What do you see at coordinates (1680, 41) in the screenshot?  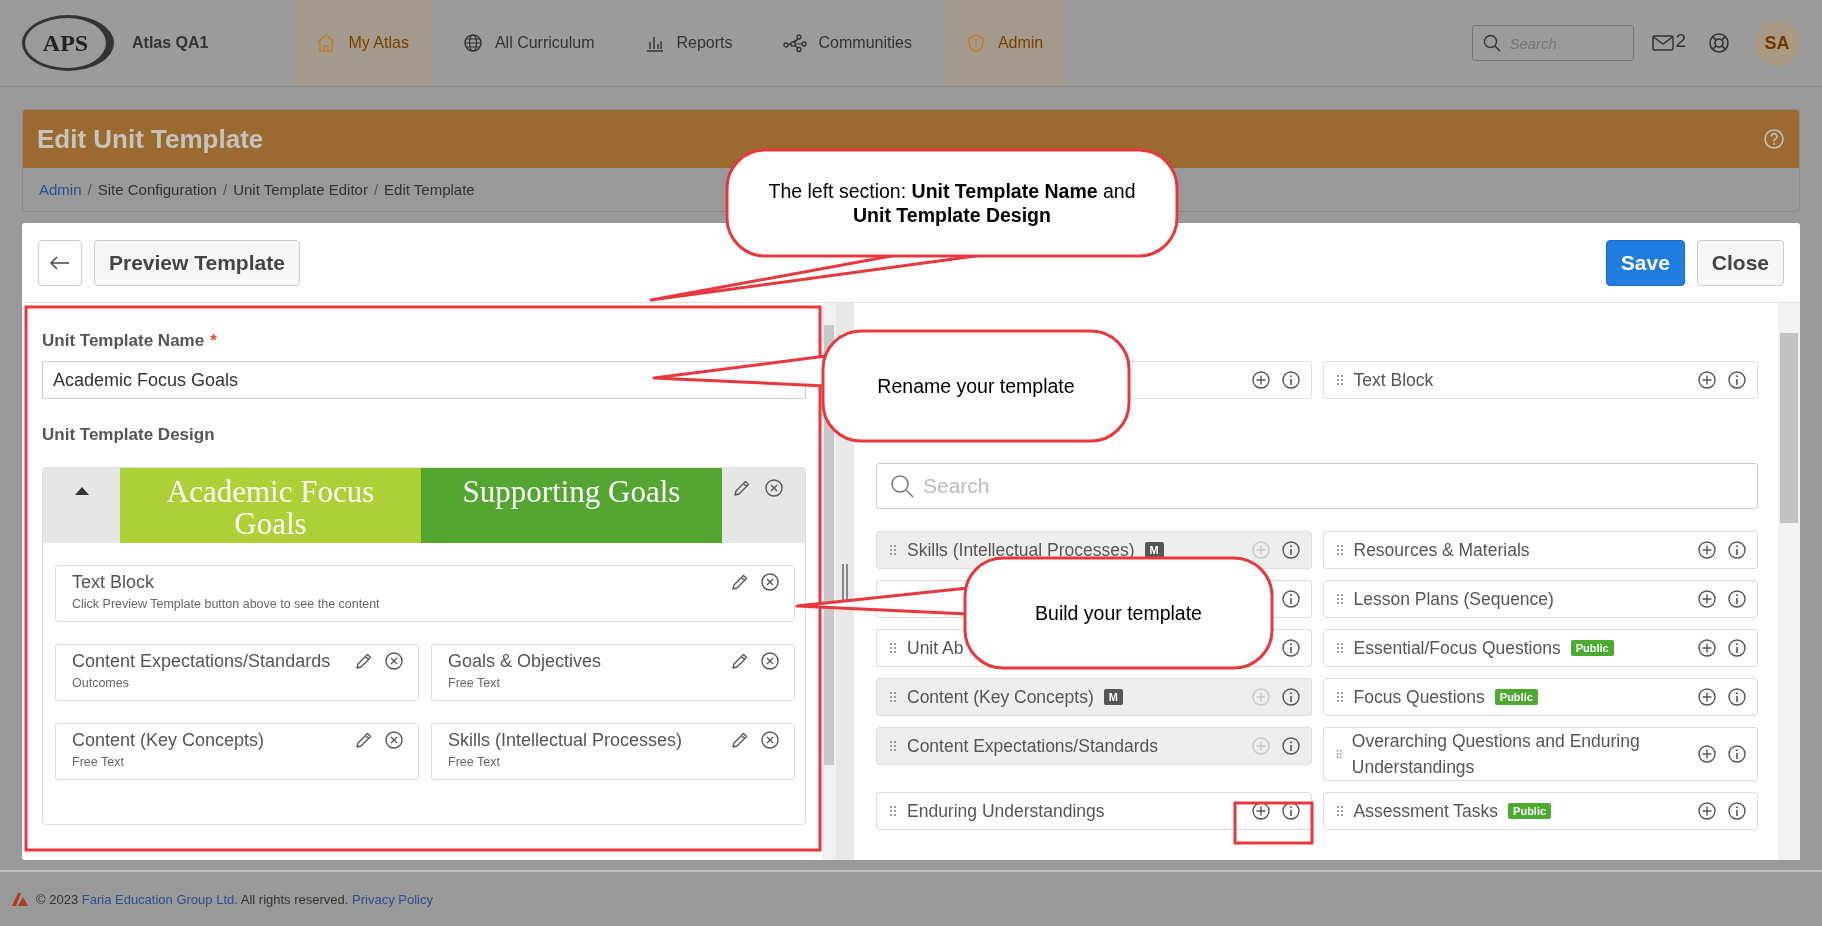 I see `mail-count: 2` at bounding box center [1680, 41].